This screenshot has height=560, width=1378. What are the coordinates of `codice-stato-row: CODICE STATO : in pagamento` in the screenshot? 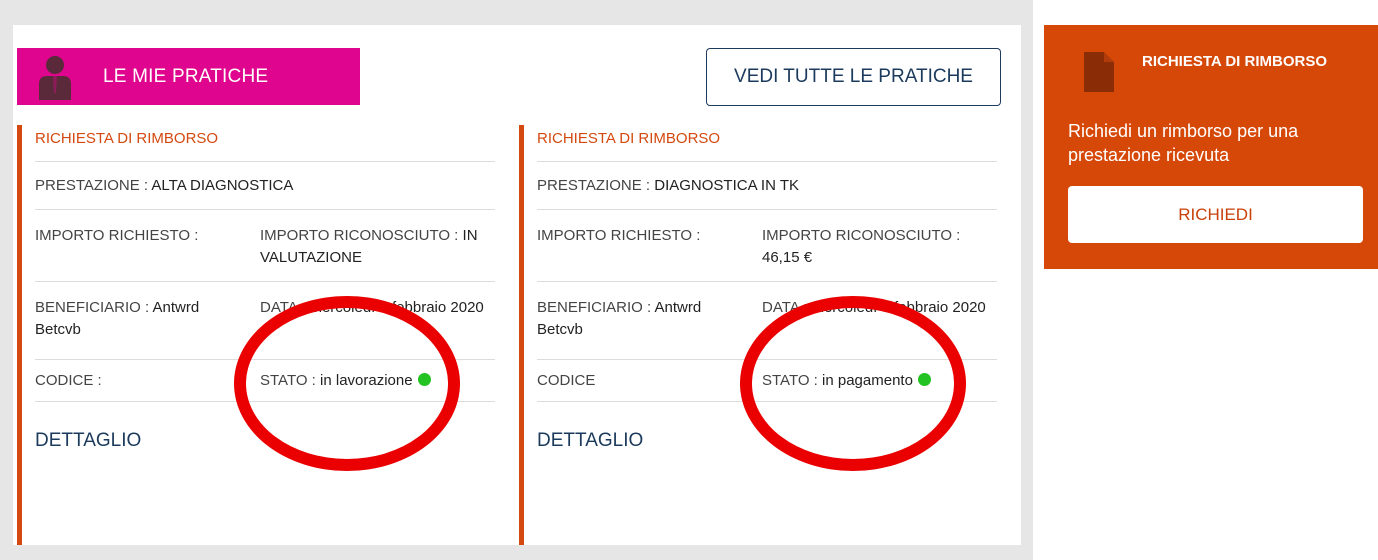 It's located at (767, 381).